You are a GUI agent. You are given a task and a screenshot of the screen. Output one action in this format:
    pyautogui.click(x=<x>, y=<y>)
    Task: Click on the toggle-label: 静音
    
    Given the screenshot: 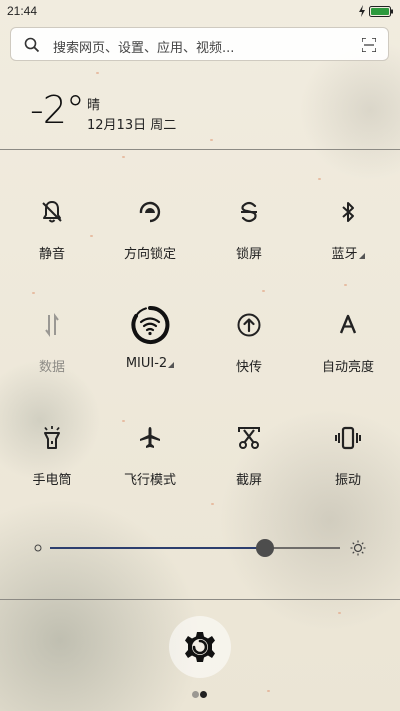 What is the action you would take?
    pyautogui.click(x=51, y=254)
    